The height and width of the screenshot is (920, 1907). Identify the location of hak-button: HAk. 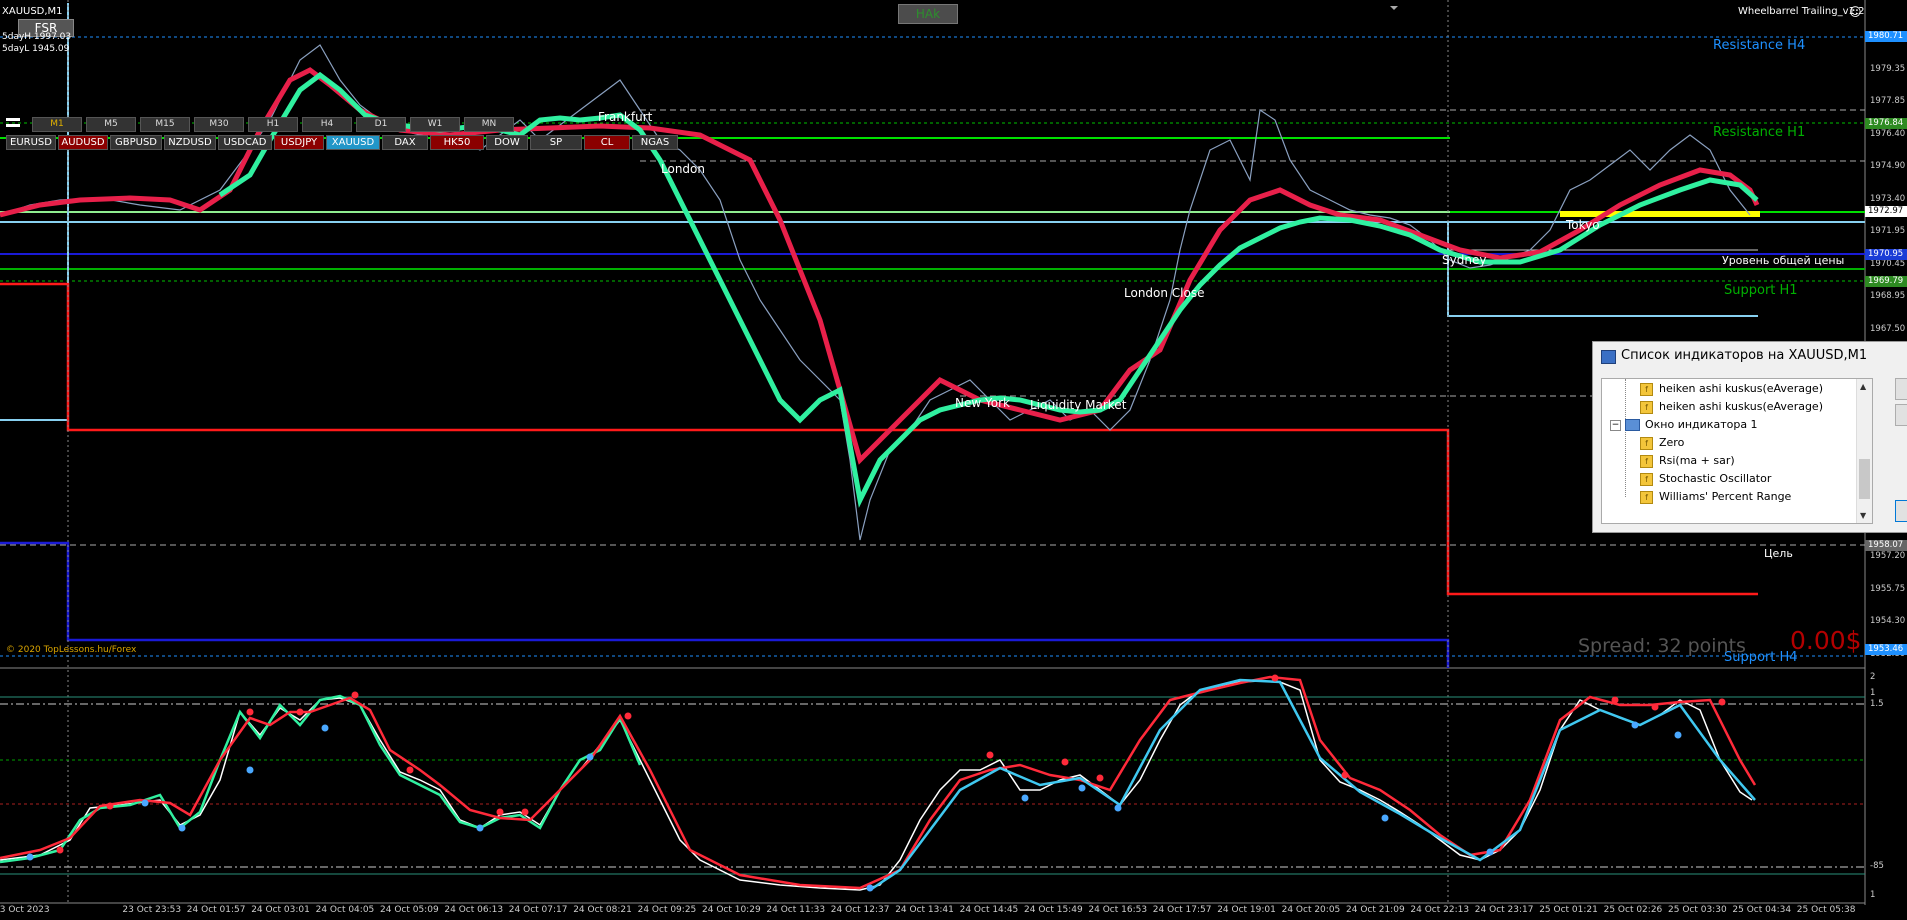
(928, 14).